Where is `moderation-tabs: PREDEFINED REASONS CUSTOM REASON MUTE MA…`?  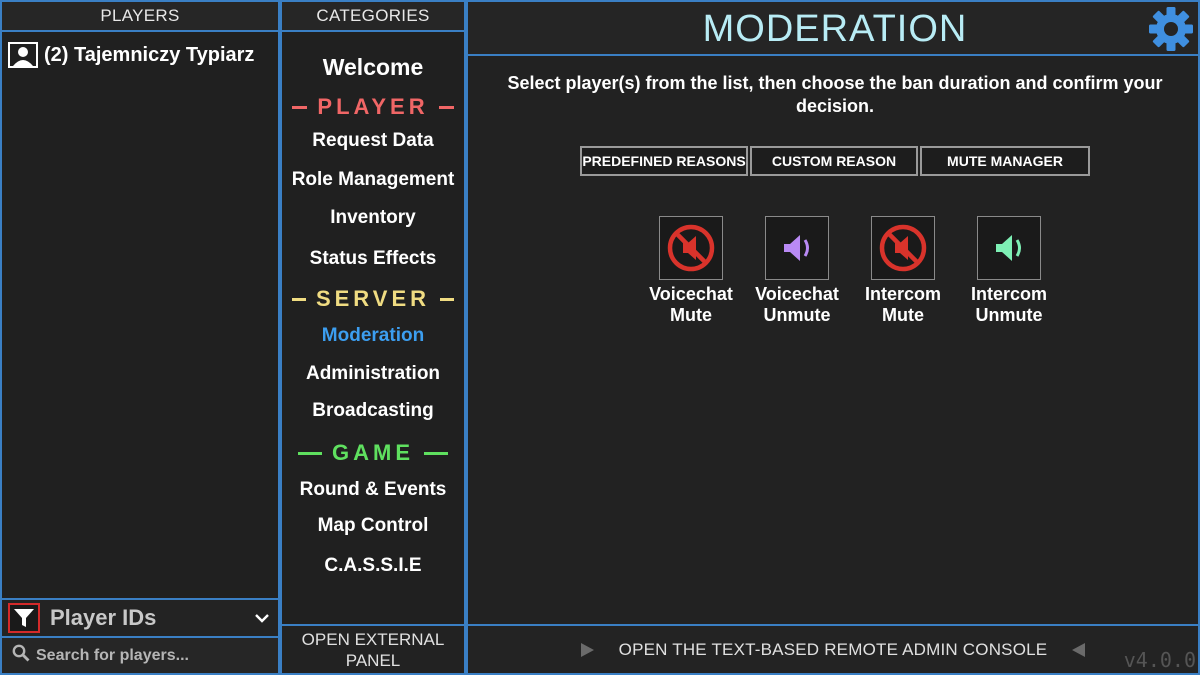
moderation-tabs: PREDEFINED REASONS CUSTOM REASON MUTE MA… is located at coordinates (835, 161).